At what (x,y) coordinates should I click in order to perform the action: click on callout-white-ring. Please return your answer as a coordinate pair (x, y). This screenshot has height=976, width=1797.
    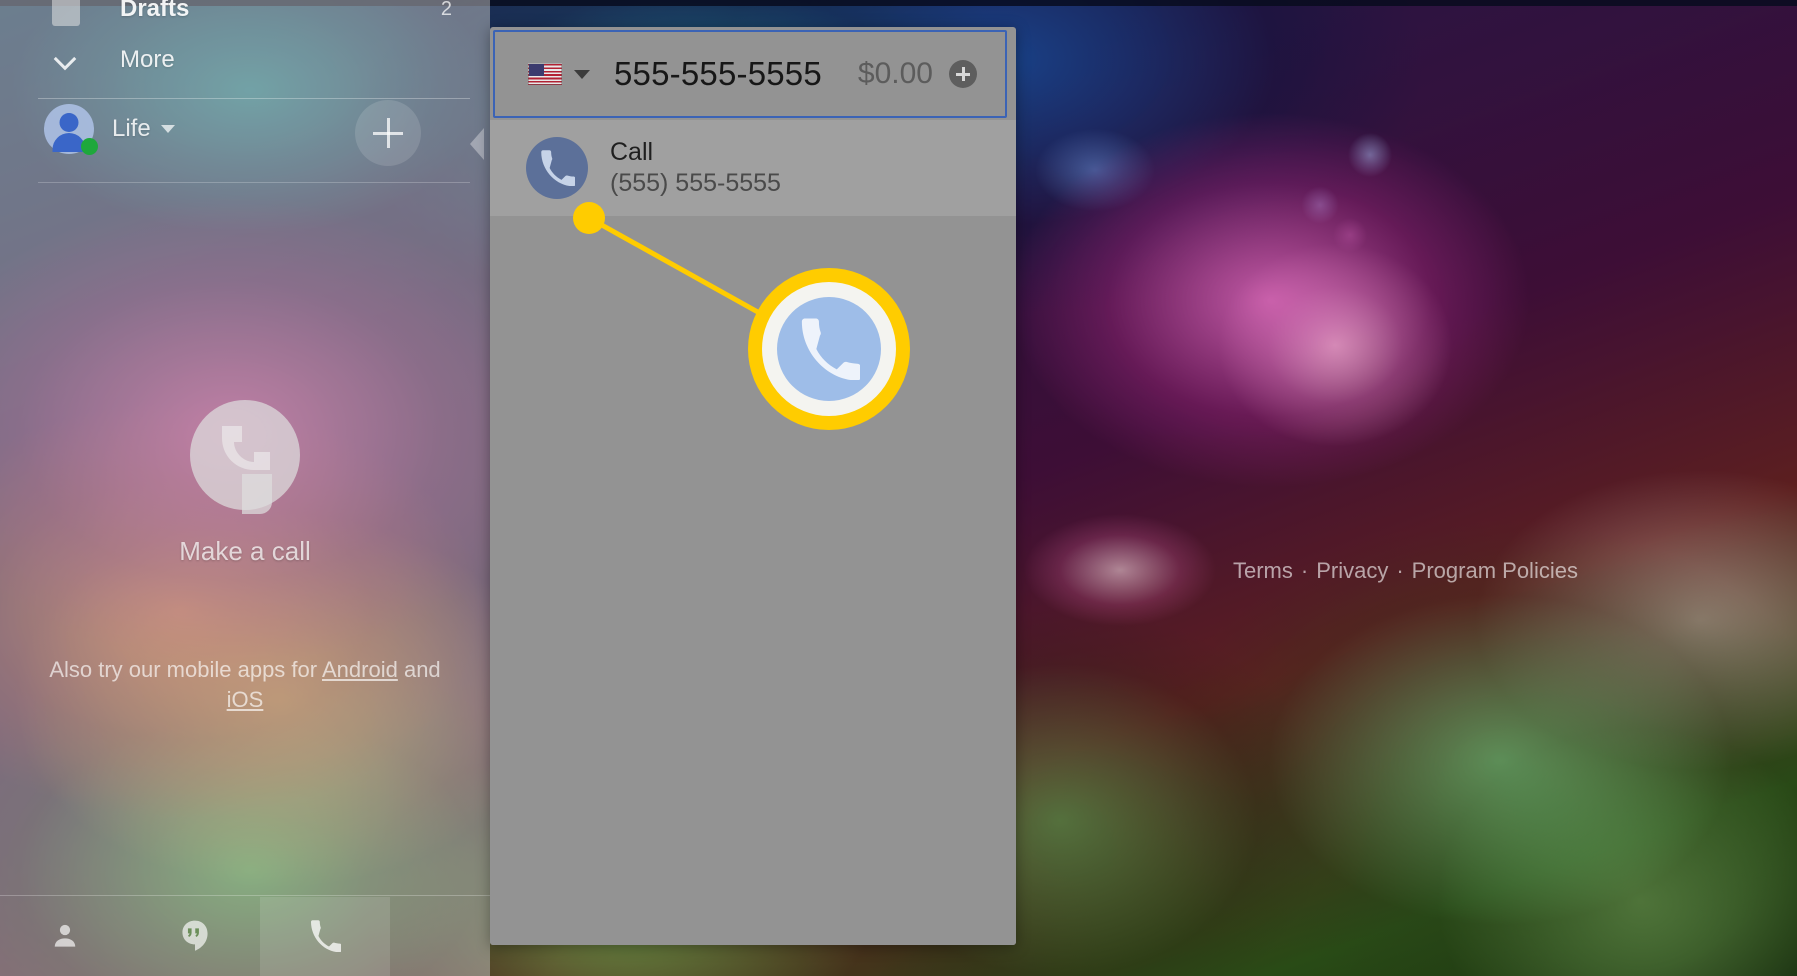
    Looking at the image, I should click on (829, 349).